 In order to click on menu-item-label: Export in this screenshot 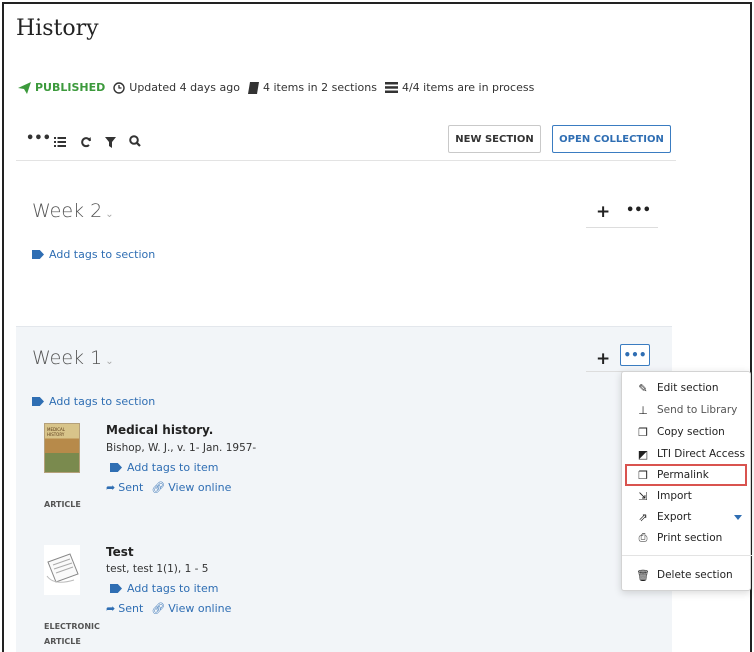, I will do `click(674, 517)`.